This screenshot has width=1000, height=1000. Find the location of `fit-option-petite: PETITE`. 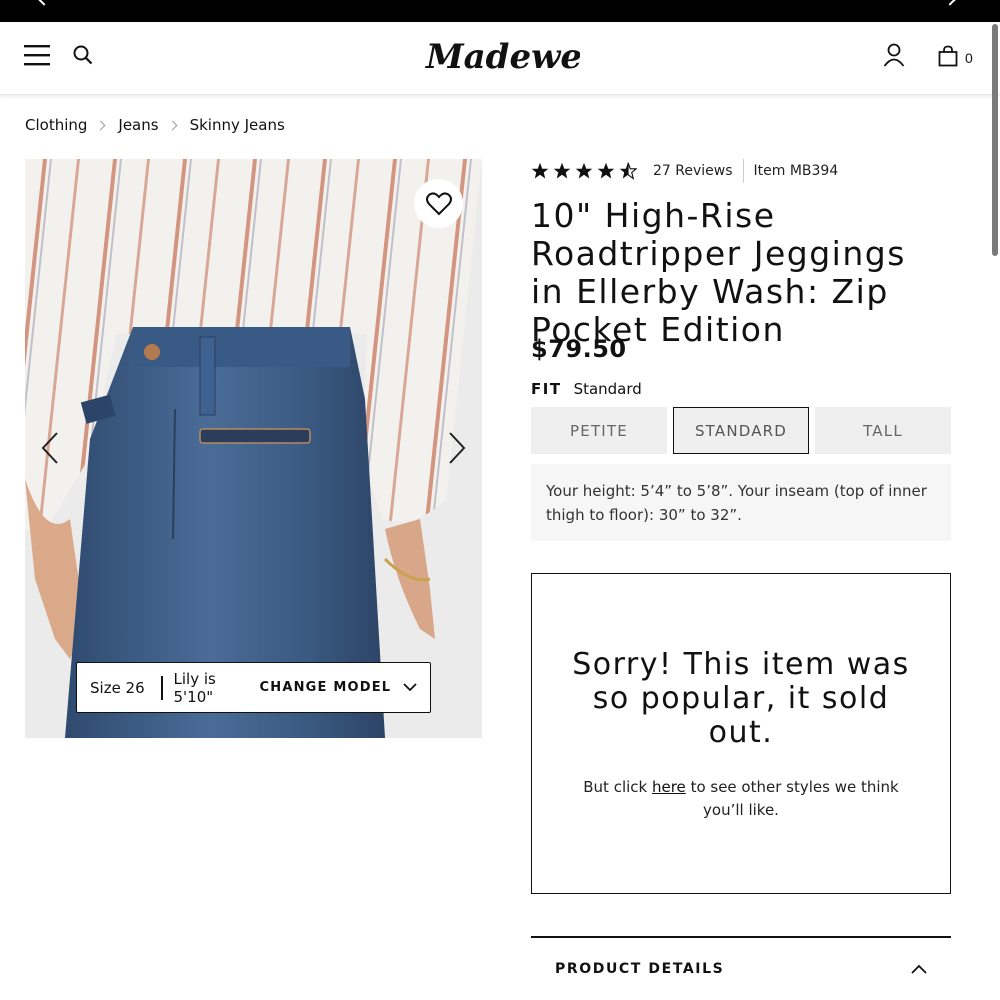

fit-option-petite: PETITE is located at coordinates (599, 430).